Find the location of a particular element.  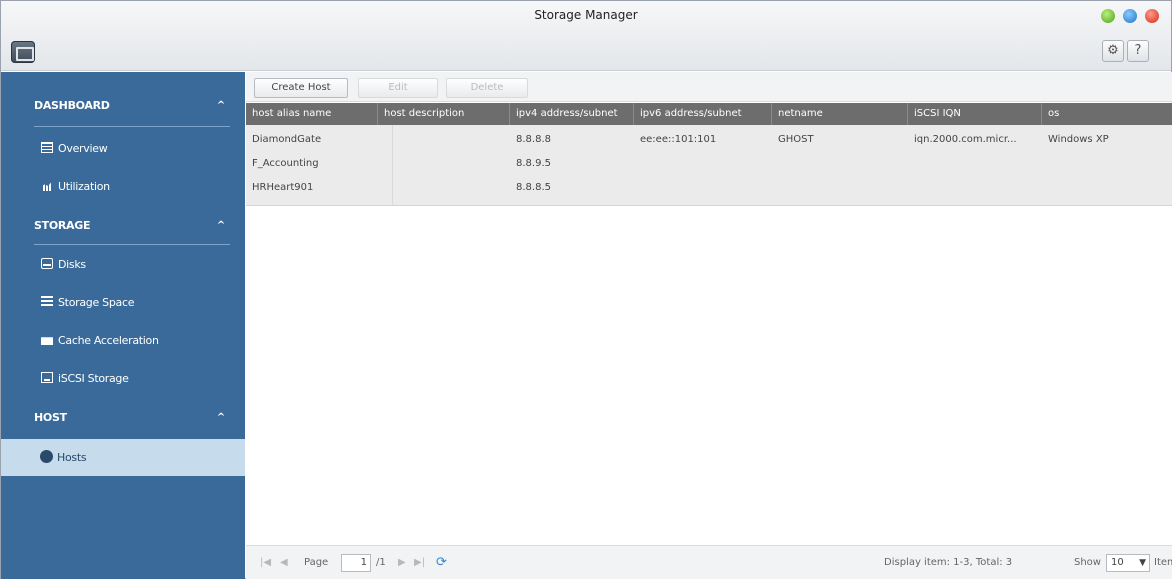

page-total: /1 is located at coordinates (381, 562).